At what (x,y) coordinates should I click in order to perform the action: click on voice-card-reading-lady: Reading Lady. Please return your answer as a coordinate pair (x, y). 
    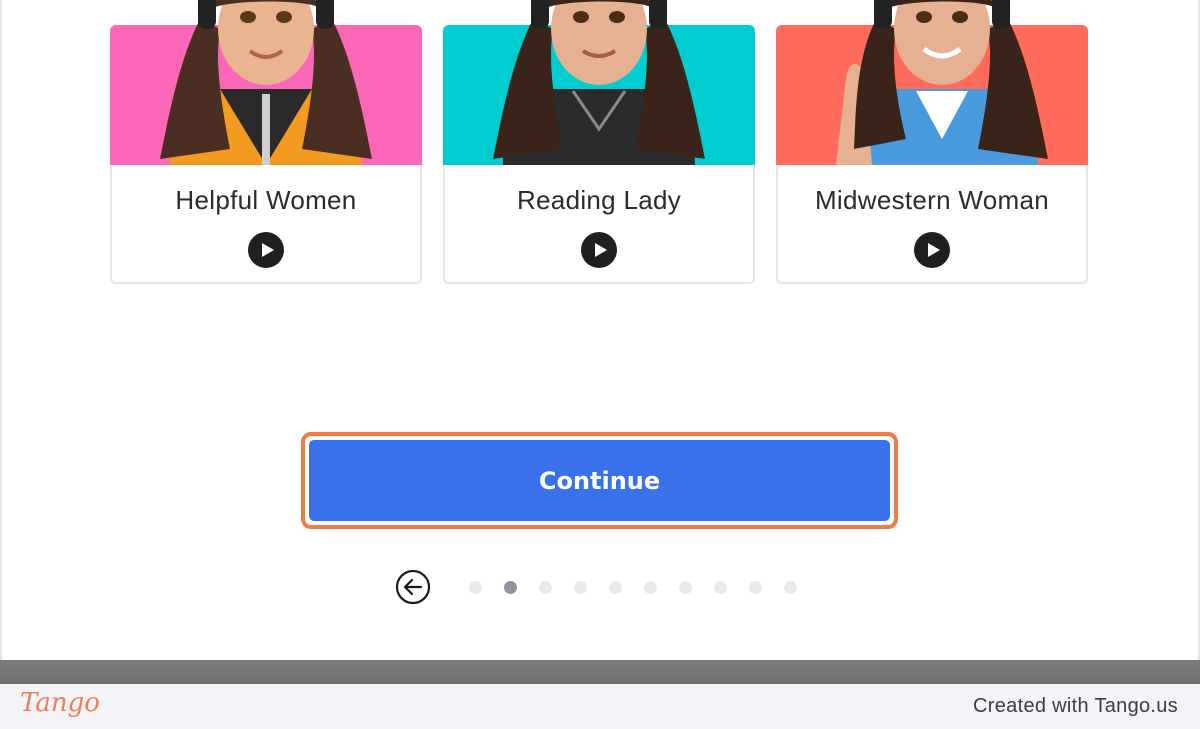
    Looking at the image, I should click on (599, 142).